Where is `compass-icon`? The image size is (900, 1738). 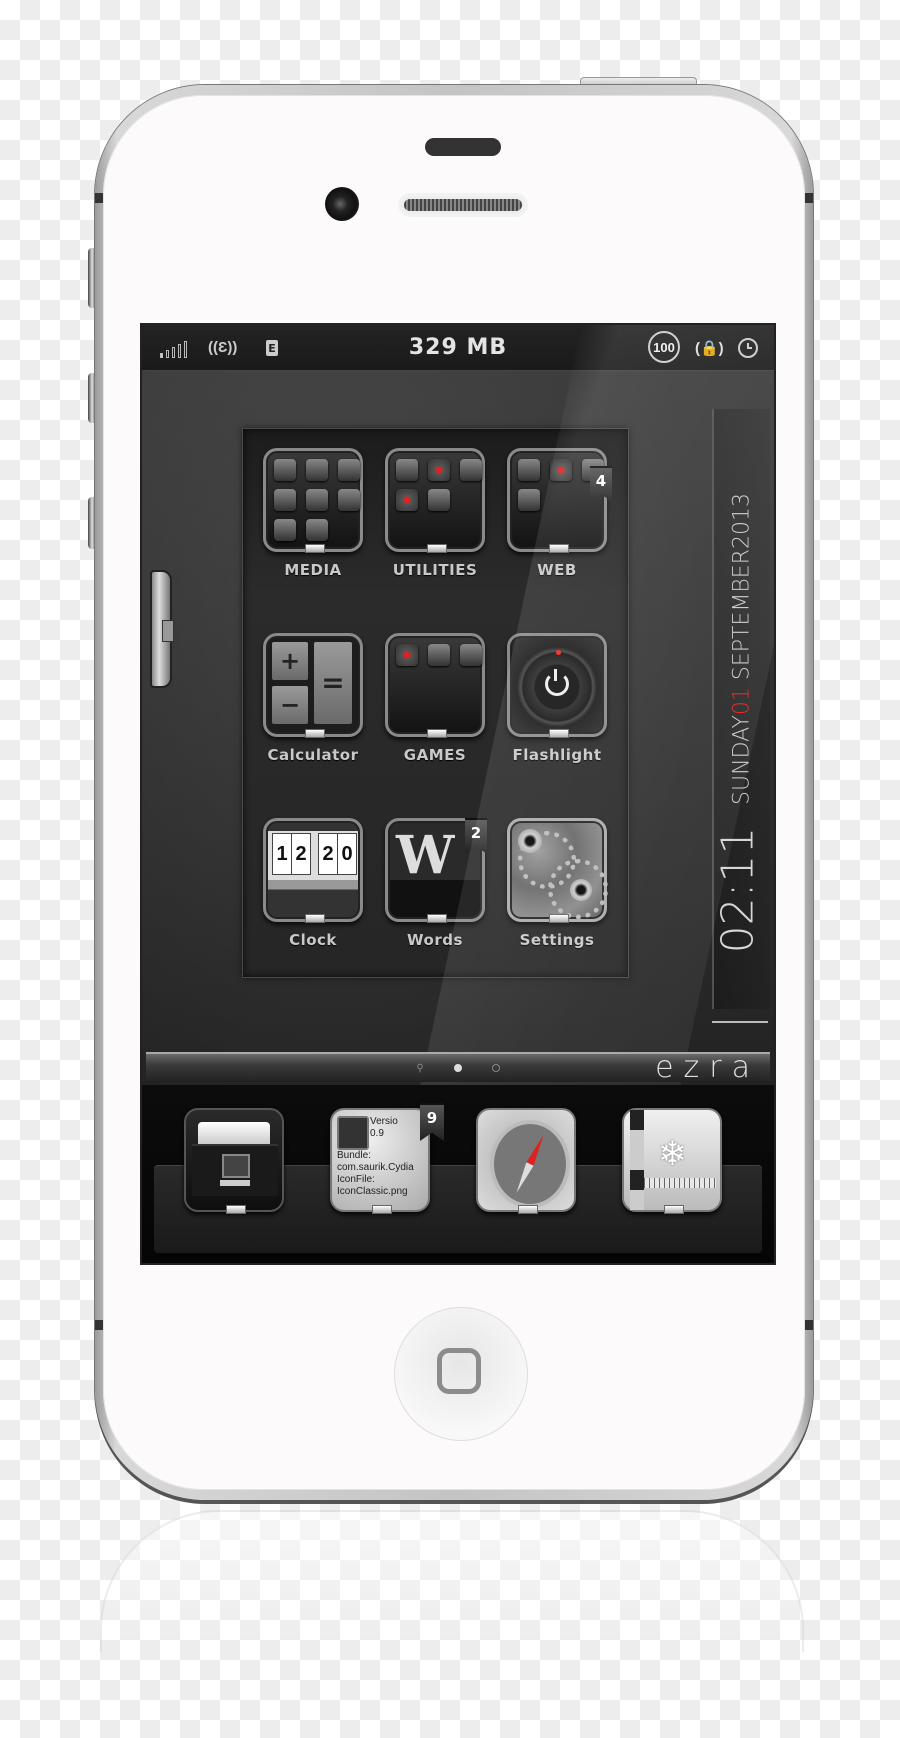 compass-icon is located at coordinates (530, 1164).